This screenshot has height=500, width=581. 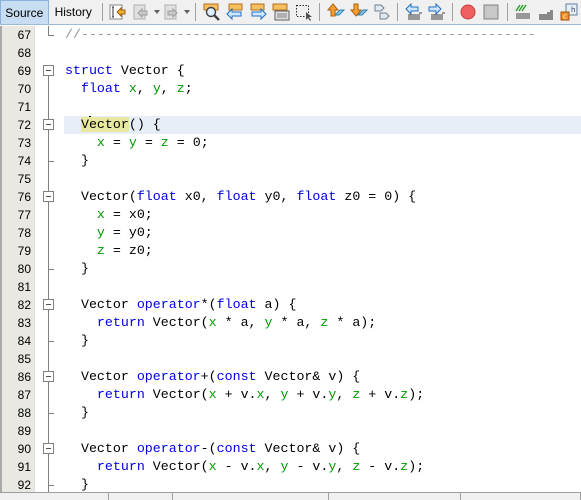 What do you see at coordinates (290, 215) in the screenshot?
I see `code-line: 77 x = x0;` at bounding box center [290, 215].